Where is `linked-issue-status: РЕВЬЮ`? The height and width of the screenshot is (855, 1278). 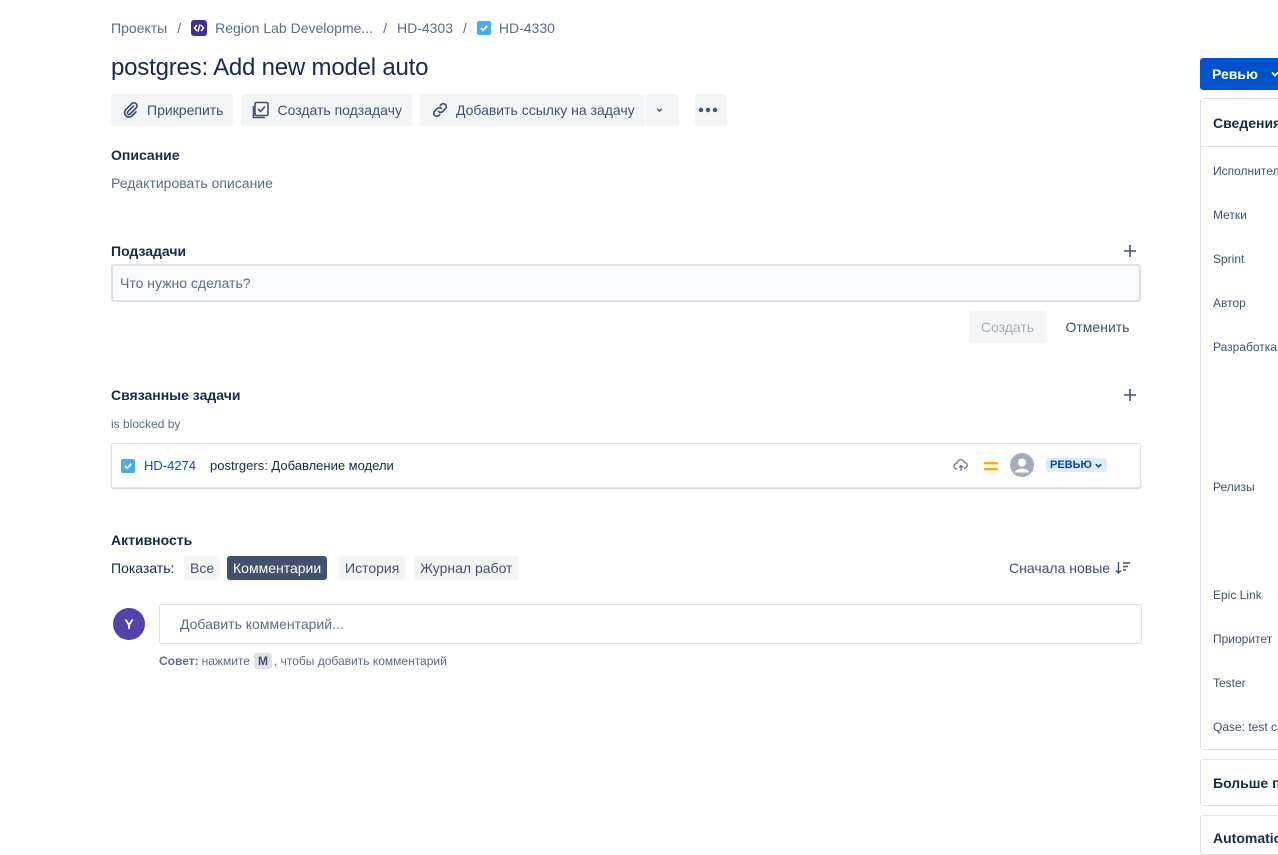 linked-issue-status: РЕВЬЮ is located at coordinates (1076, 465).